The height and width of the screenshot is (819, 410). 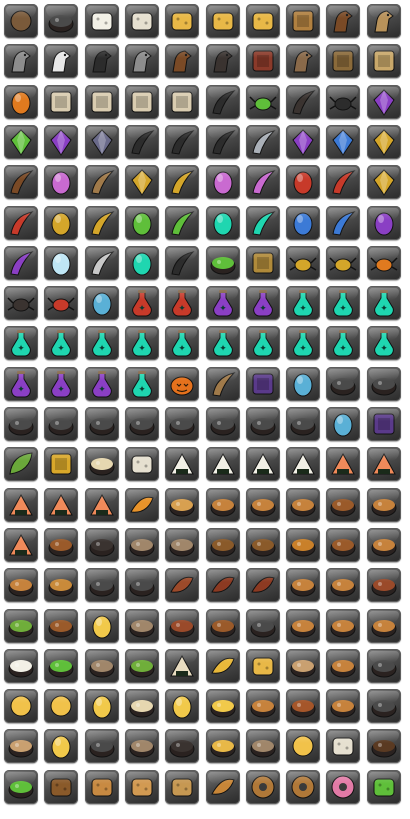 I want to click on noodle-bowl-icon, so click(x=141, y=706).